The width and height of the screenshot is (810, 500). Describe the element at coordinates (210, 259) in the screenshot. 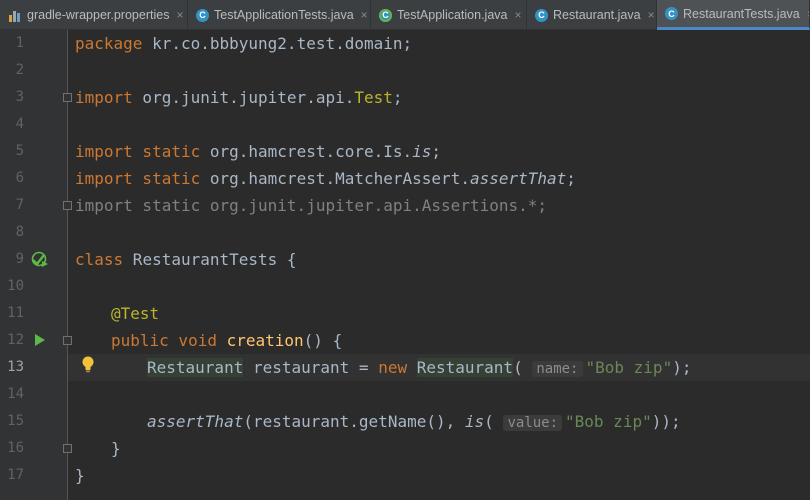

I see `class-declaration: RestaurantTests {` at that location.